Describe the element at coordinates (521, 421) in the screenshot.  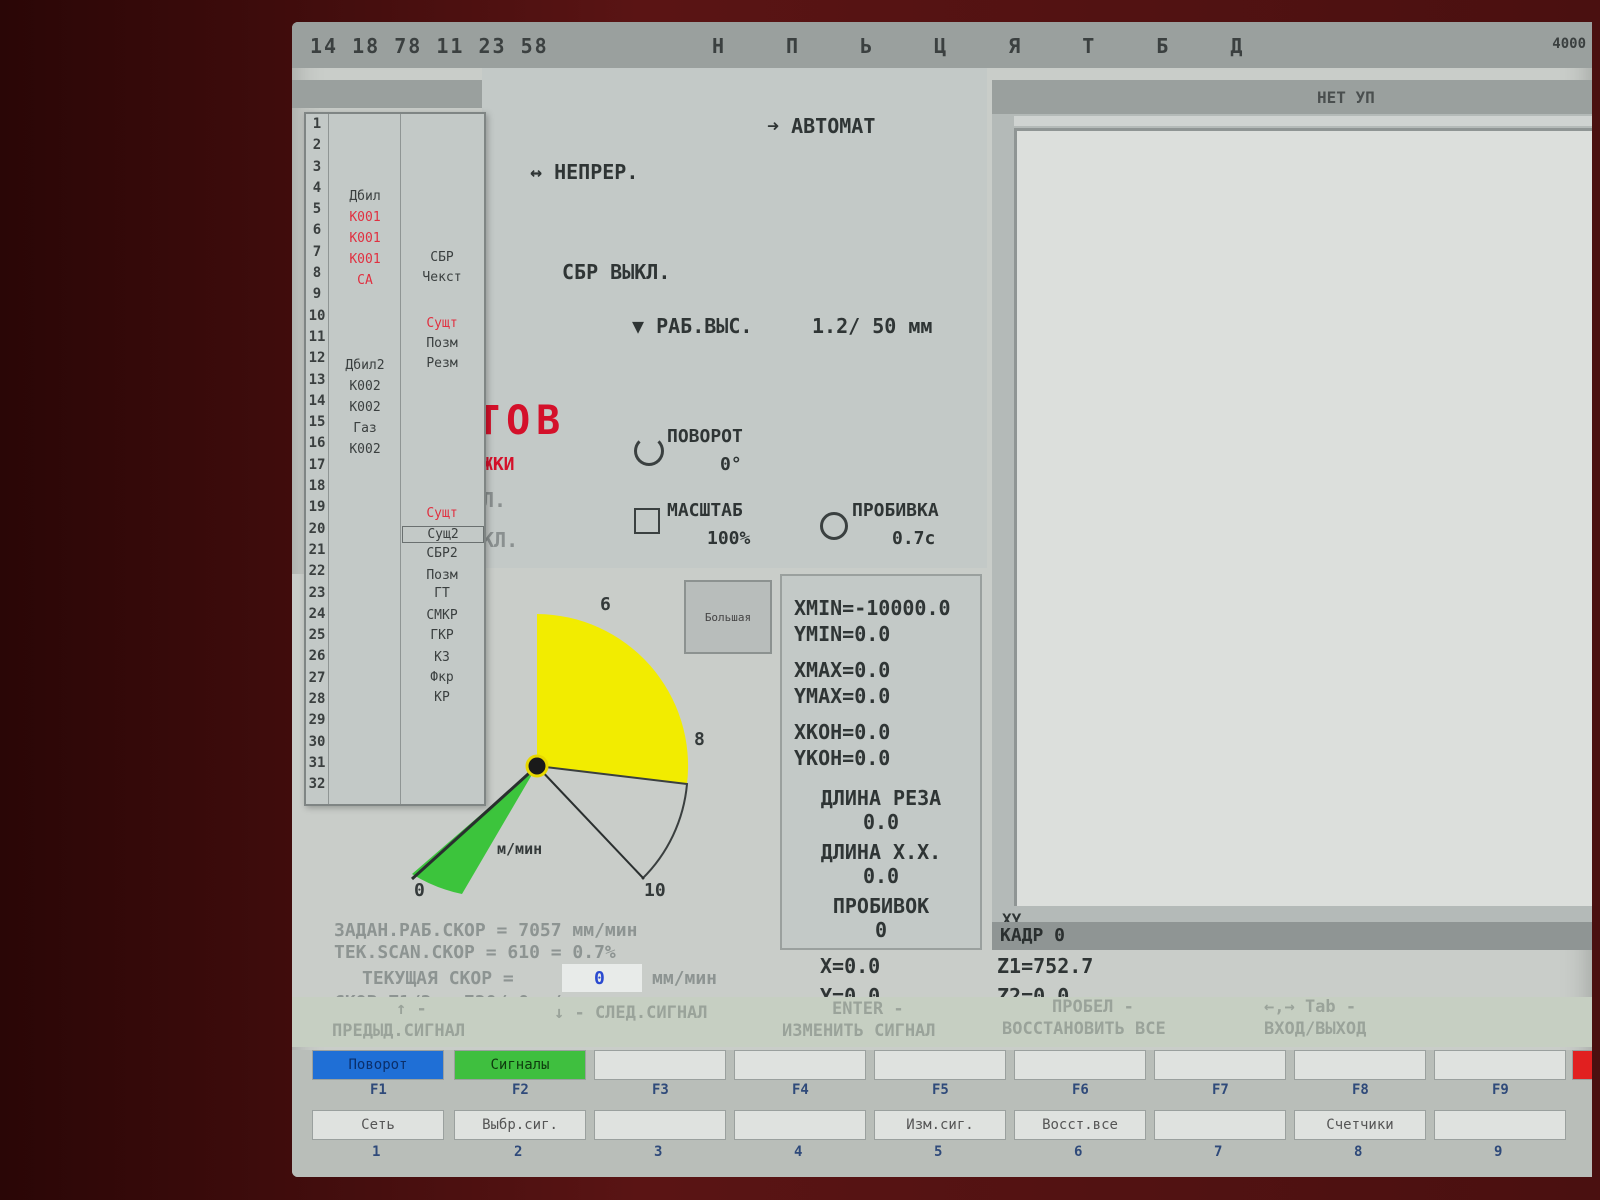
I see `alarm-big-text: ТОВ` at that location.